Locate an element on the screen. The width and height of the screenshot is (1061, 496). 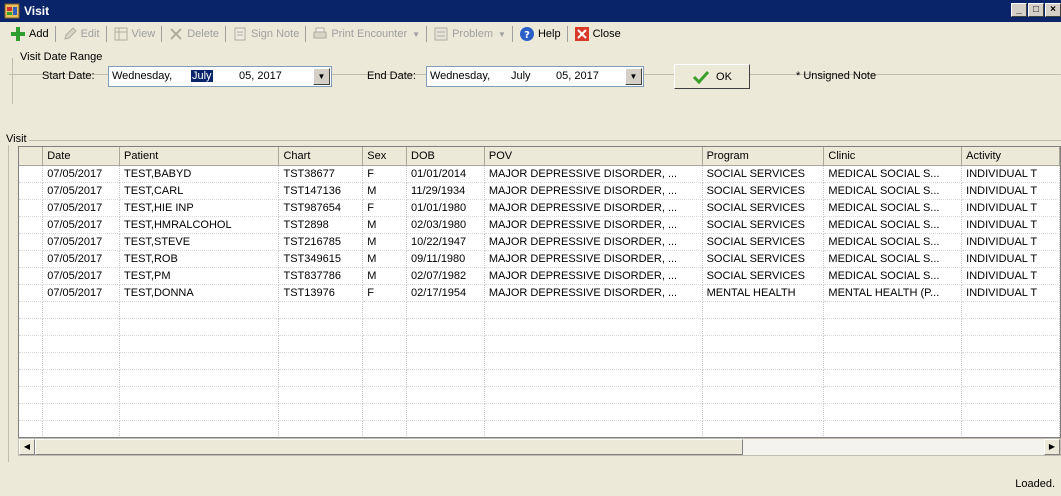
end-date-month: July is located at coordinates (521, 76).